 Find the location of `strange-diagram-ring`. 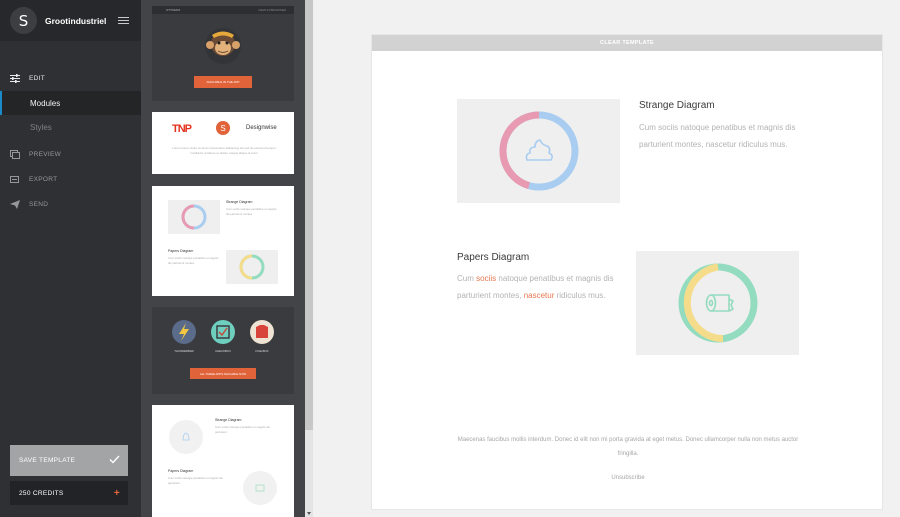

strange-diagram-ring is located at coordinates (538, 151).